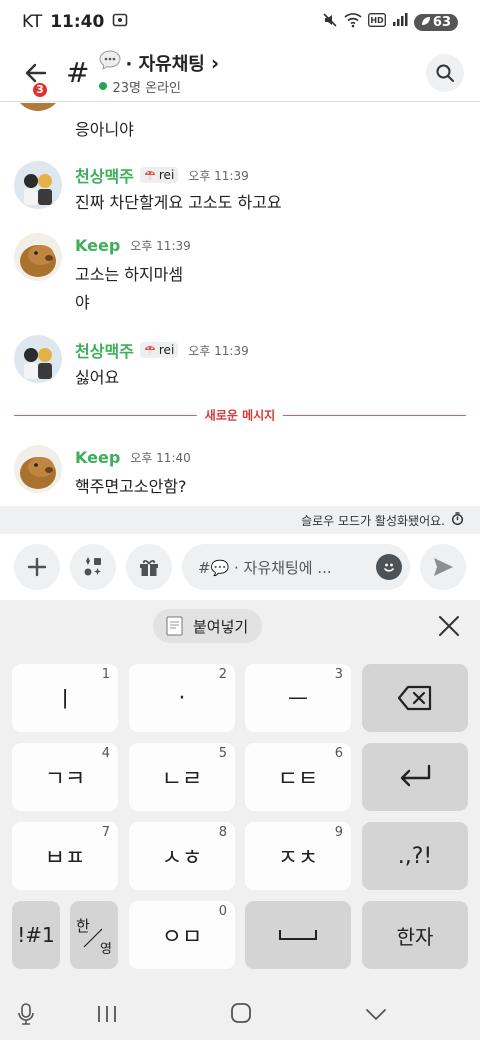 This screenshot has height=1040, width=480. Describe the element at coordinates (146, 88) in the screenshot. I see `online-count: 23명 온라인` at that location.